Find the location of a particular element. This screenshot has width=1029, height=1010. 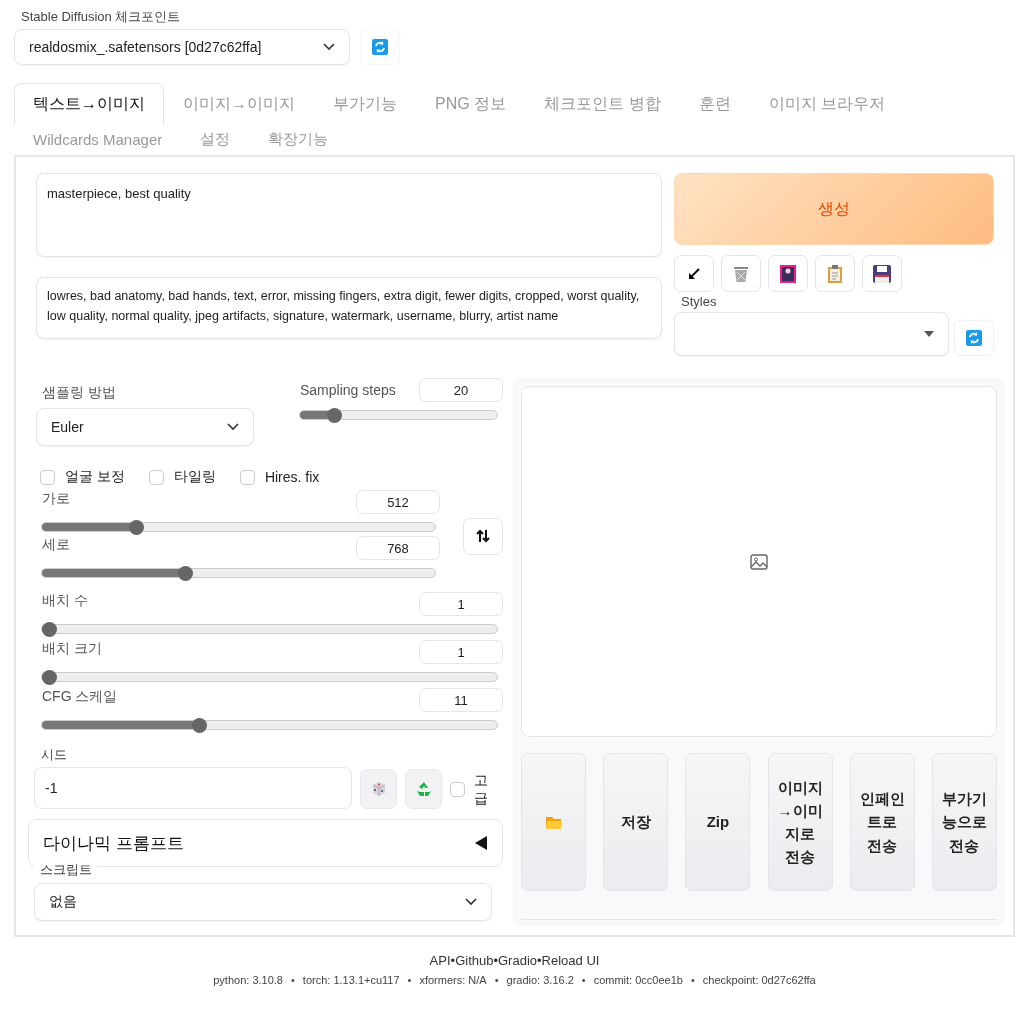

recycle-icon is located at coordinates (423, 789).